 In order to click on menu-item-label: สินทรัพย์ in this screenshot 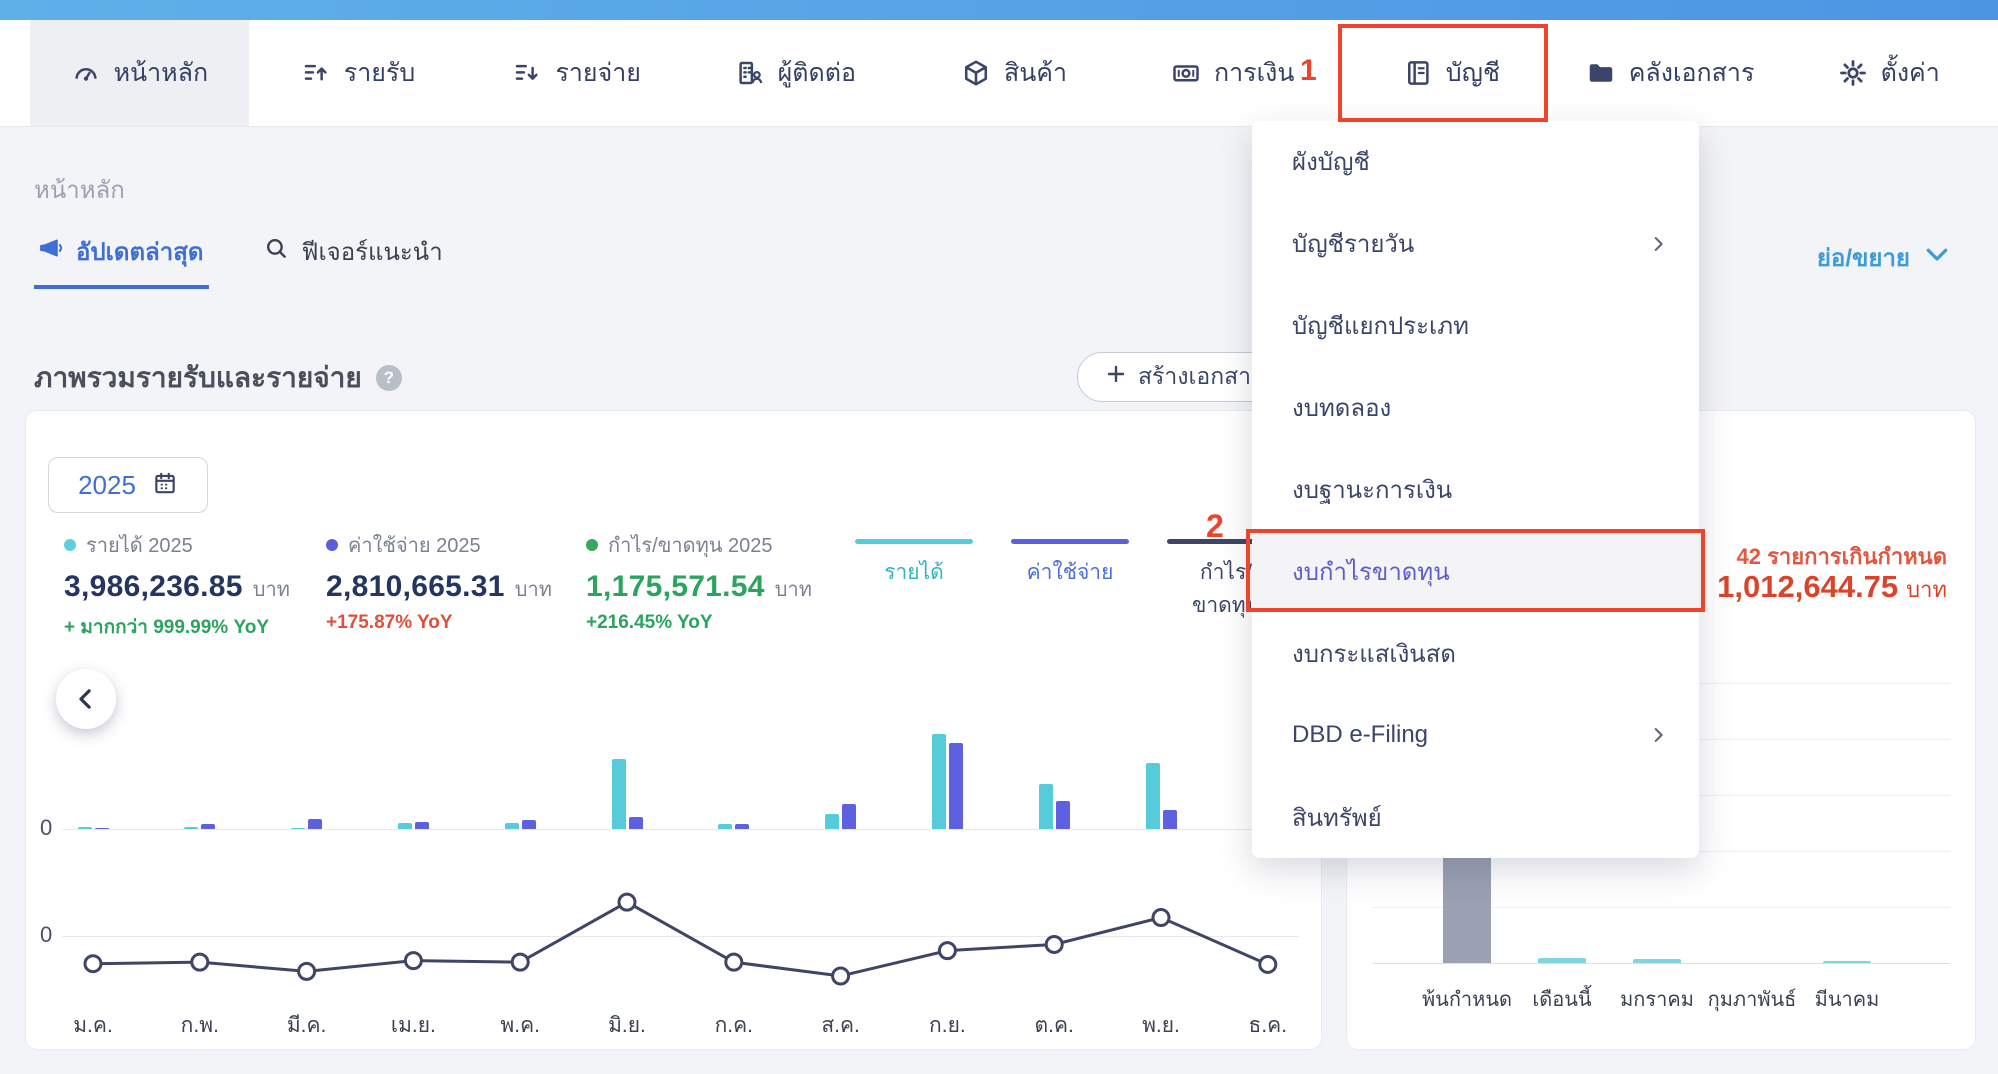, I will do `click(1337, 818)`.